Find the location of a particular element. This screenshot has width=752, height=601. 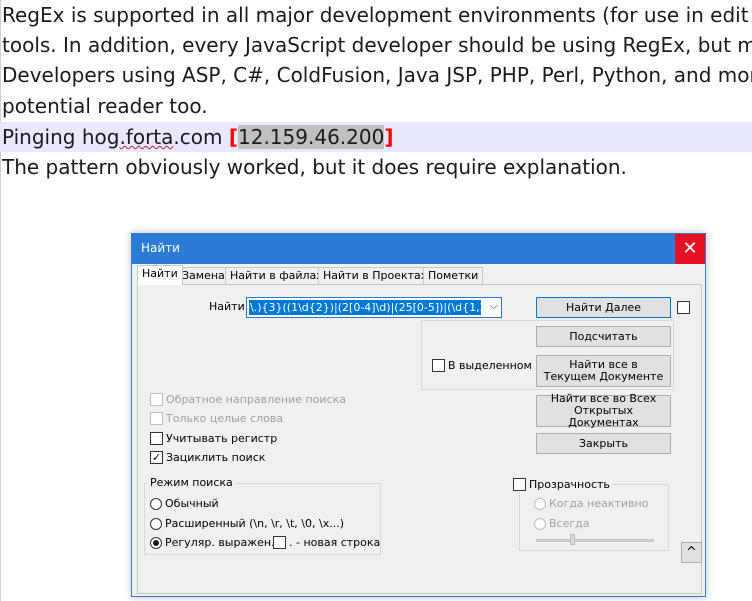

find-what-label: Найти: is located at coordinates (229, 306).